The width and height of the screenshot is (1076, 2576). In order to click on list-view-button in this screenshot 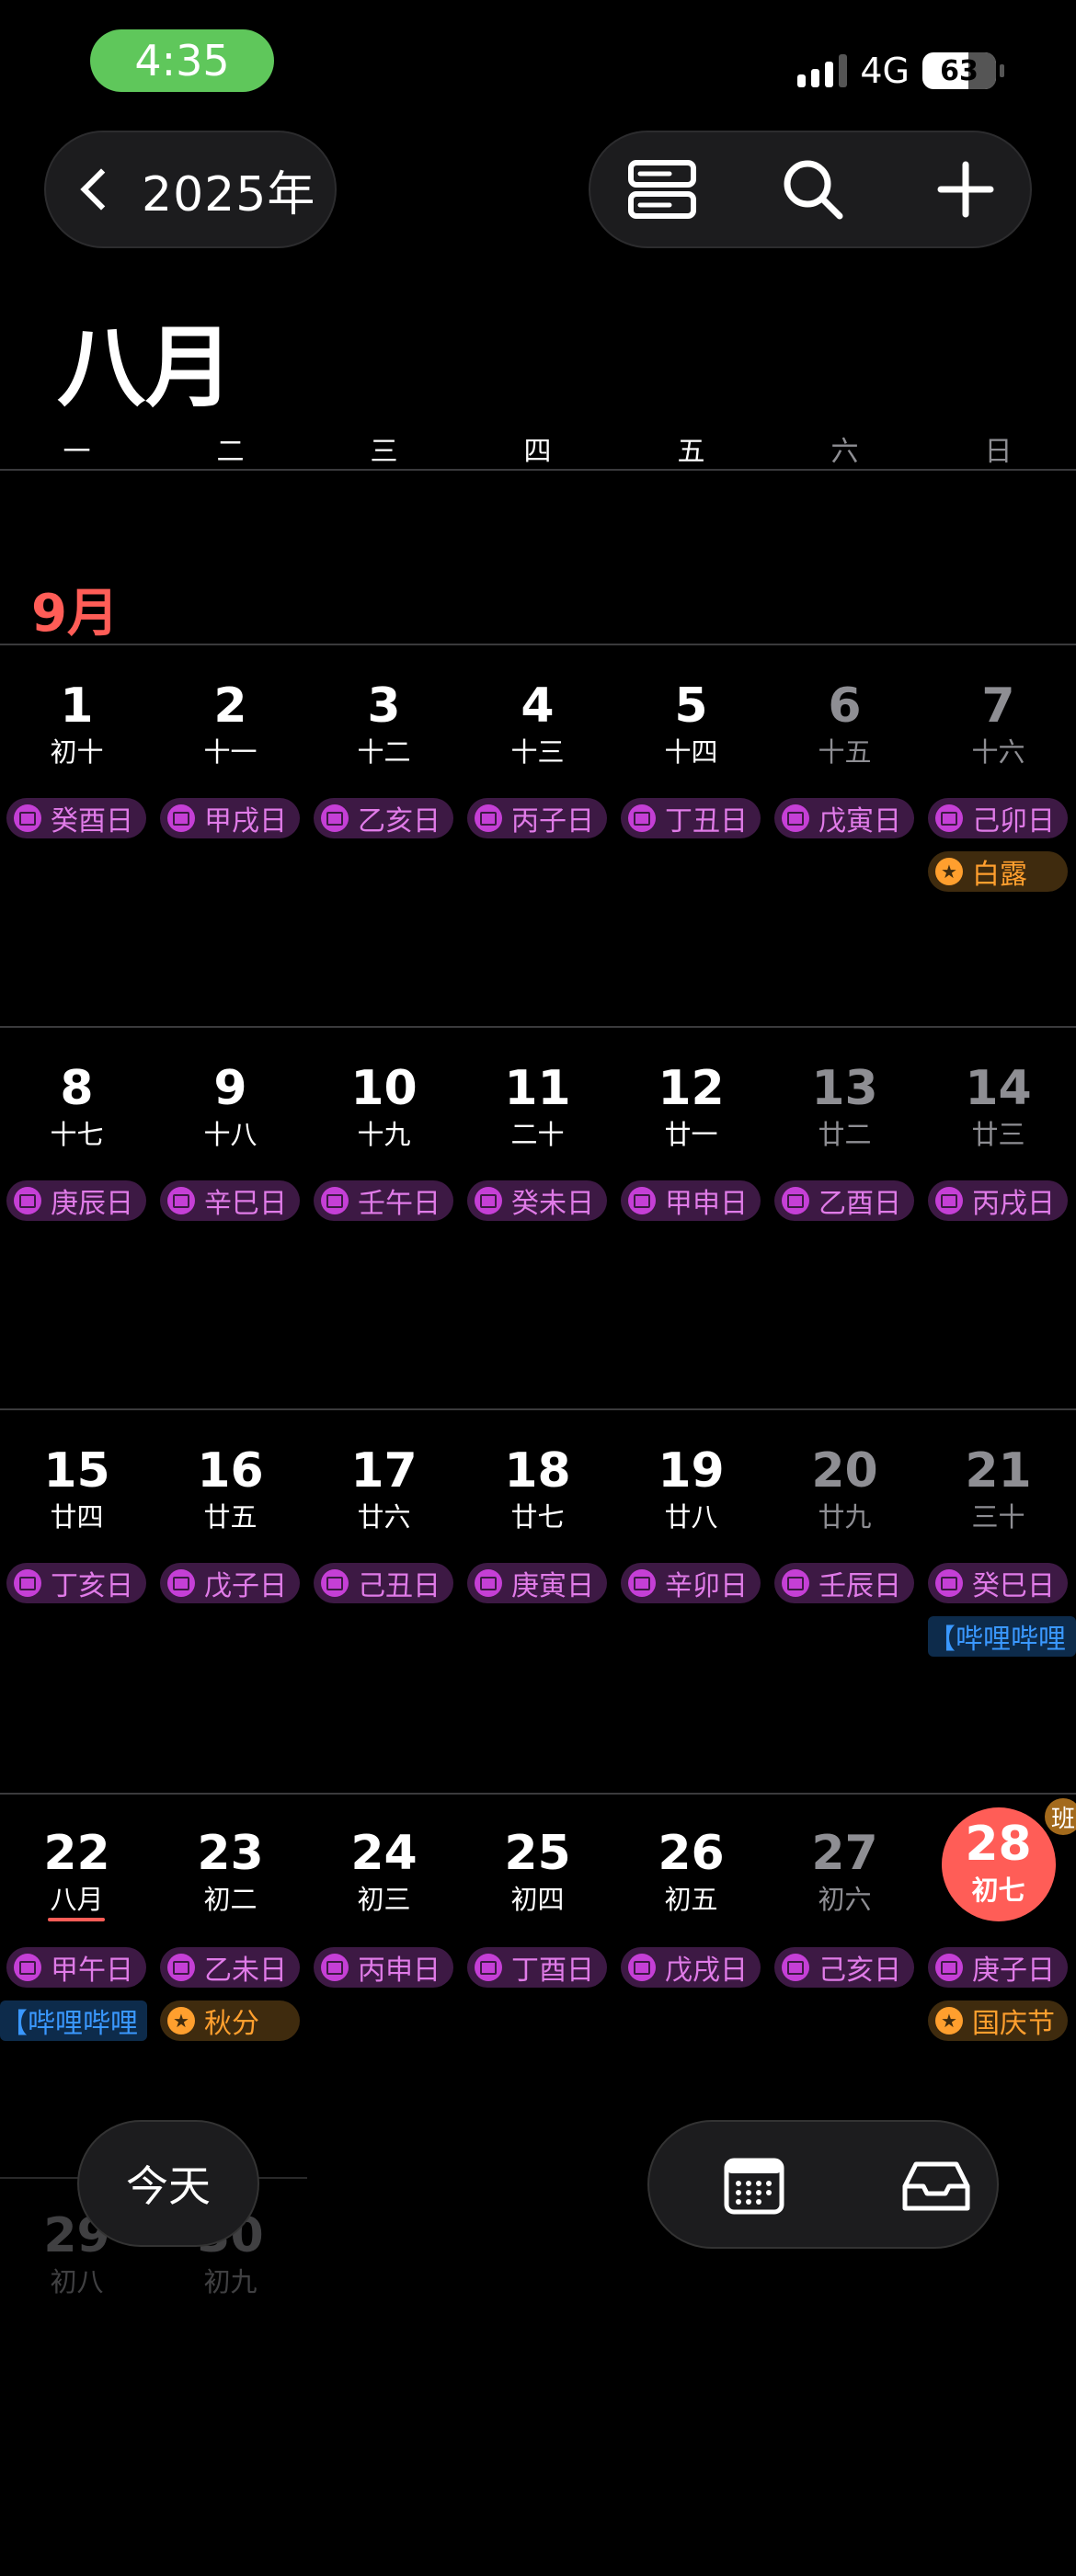, I will do `click(662, 189)`.